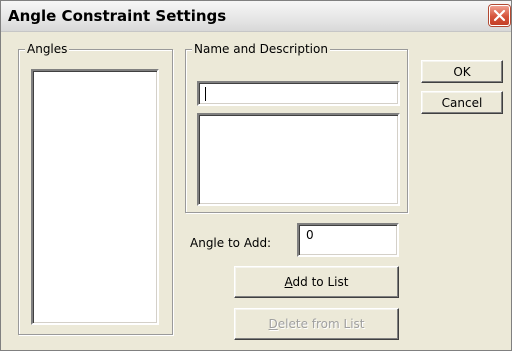 The height and width of the screenshot is (353, 514). I want to click on delete-from-list-button-label: Delete from List, so click(316, 324).